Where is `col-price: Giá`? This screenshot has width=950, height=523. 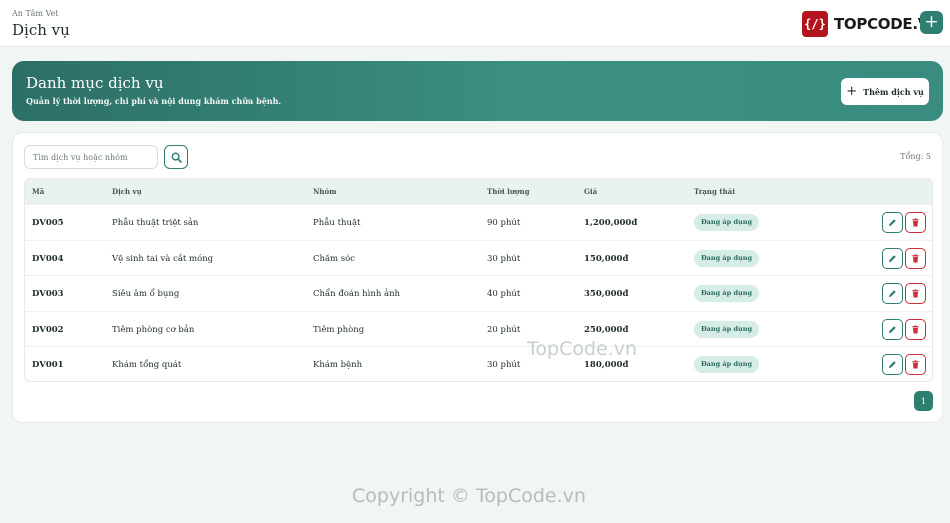 col-price: Giá is located at coordinates (591, 191).